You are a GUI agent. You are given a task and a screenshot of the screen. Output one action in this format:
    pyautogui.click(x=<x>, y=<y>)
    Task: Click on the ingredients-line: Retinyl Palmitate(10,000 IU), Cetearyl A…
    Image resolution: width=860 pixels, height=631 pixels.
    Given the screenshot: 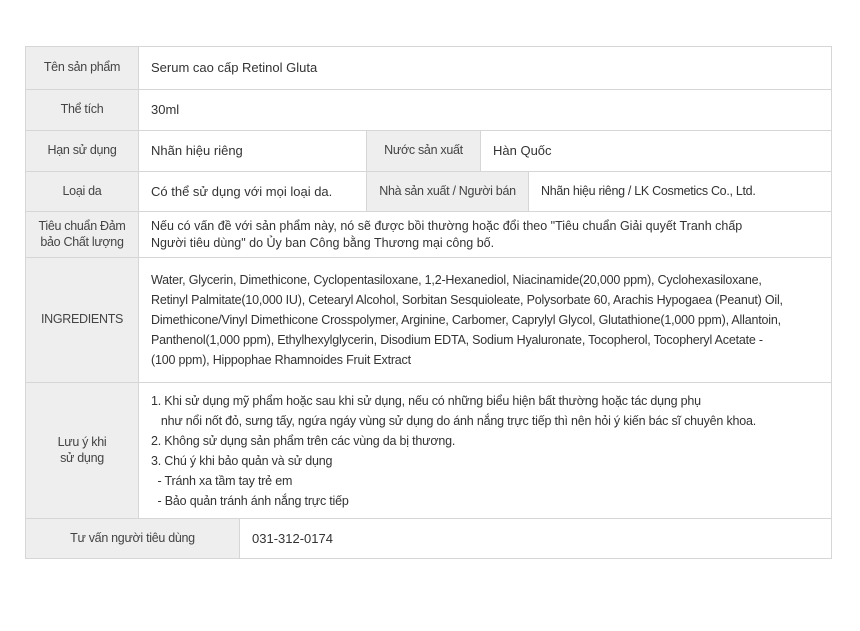 What is the action you would take?
    pyautogui.click(x=467, y=300)
    